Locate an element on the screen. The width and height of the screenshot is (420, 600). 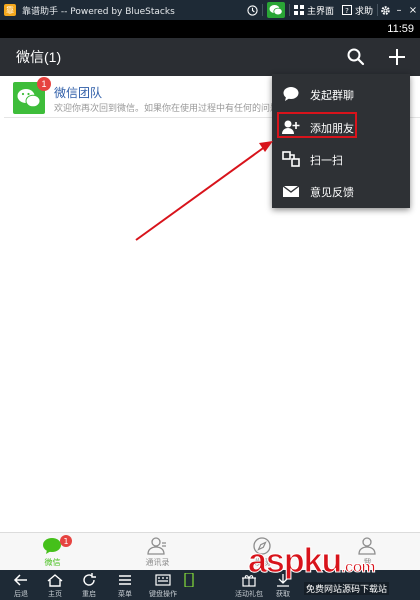
download-button: 获取 is located at coordinates (283, 585).